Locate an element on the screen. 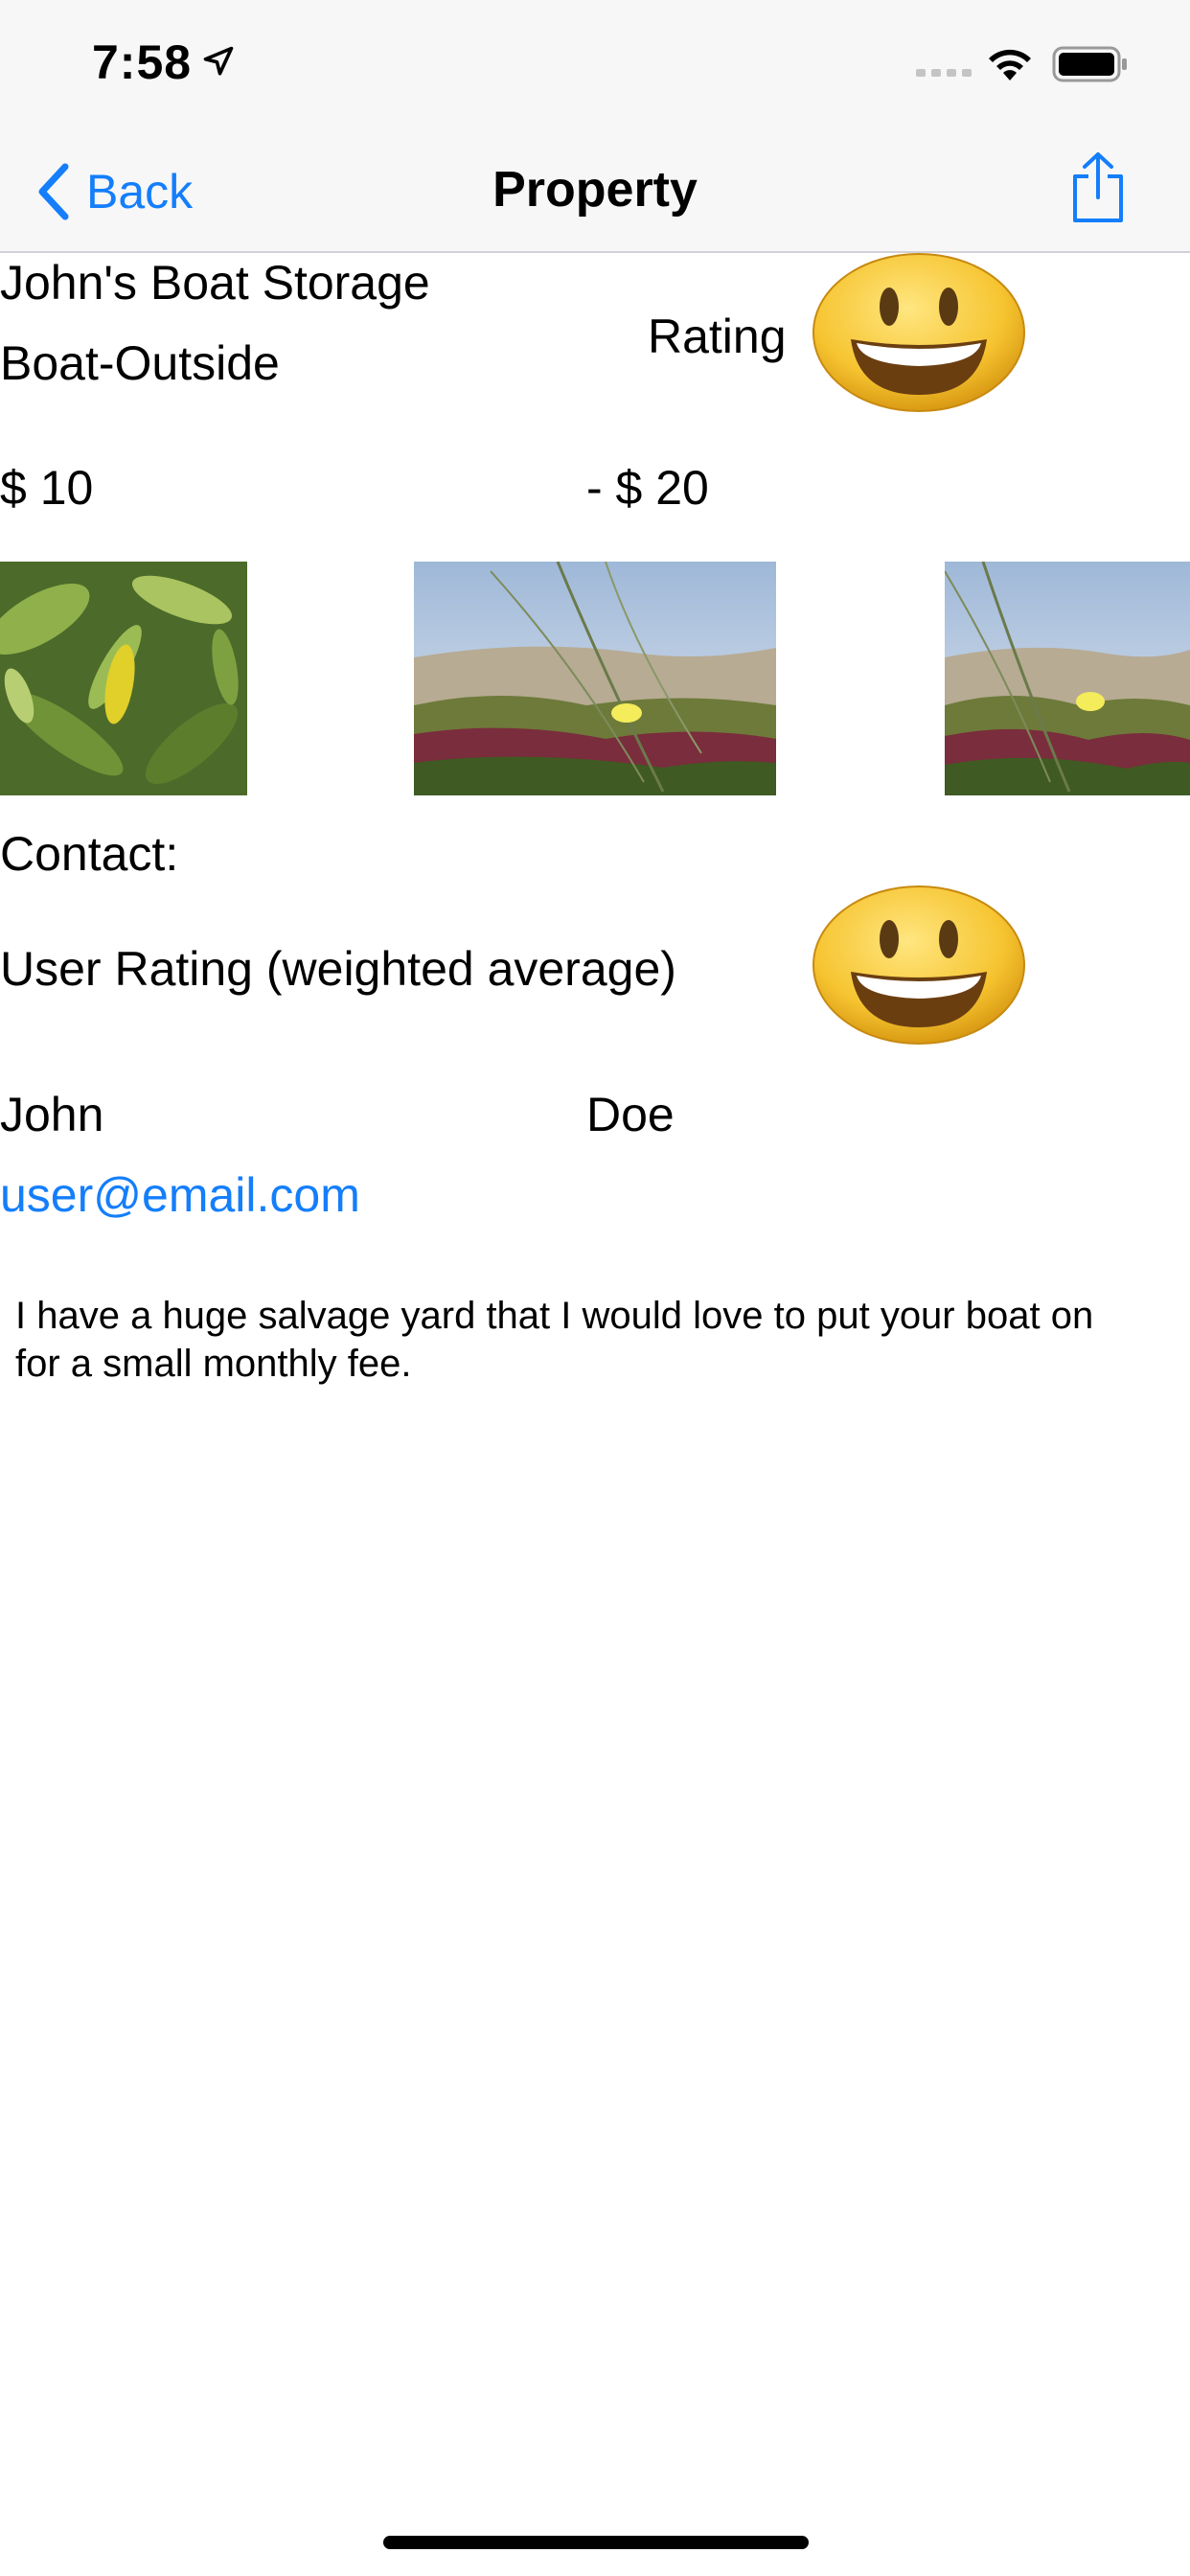  share-icon is located at coordinates (1098, 187).